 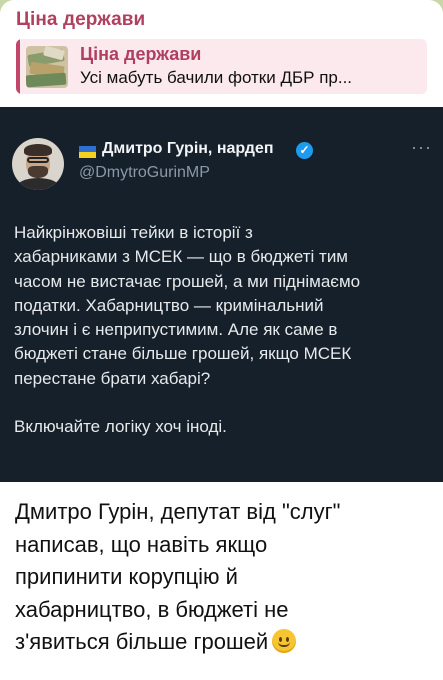 What do you see at coordinates (284, 641) in the screenshot?
I see `slightly-smiling-face-icon` at bounding box center [284, 641].